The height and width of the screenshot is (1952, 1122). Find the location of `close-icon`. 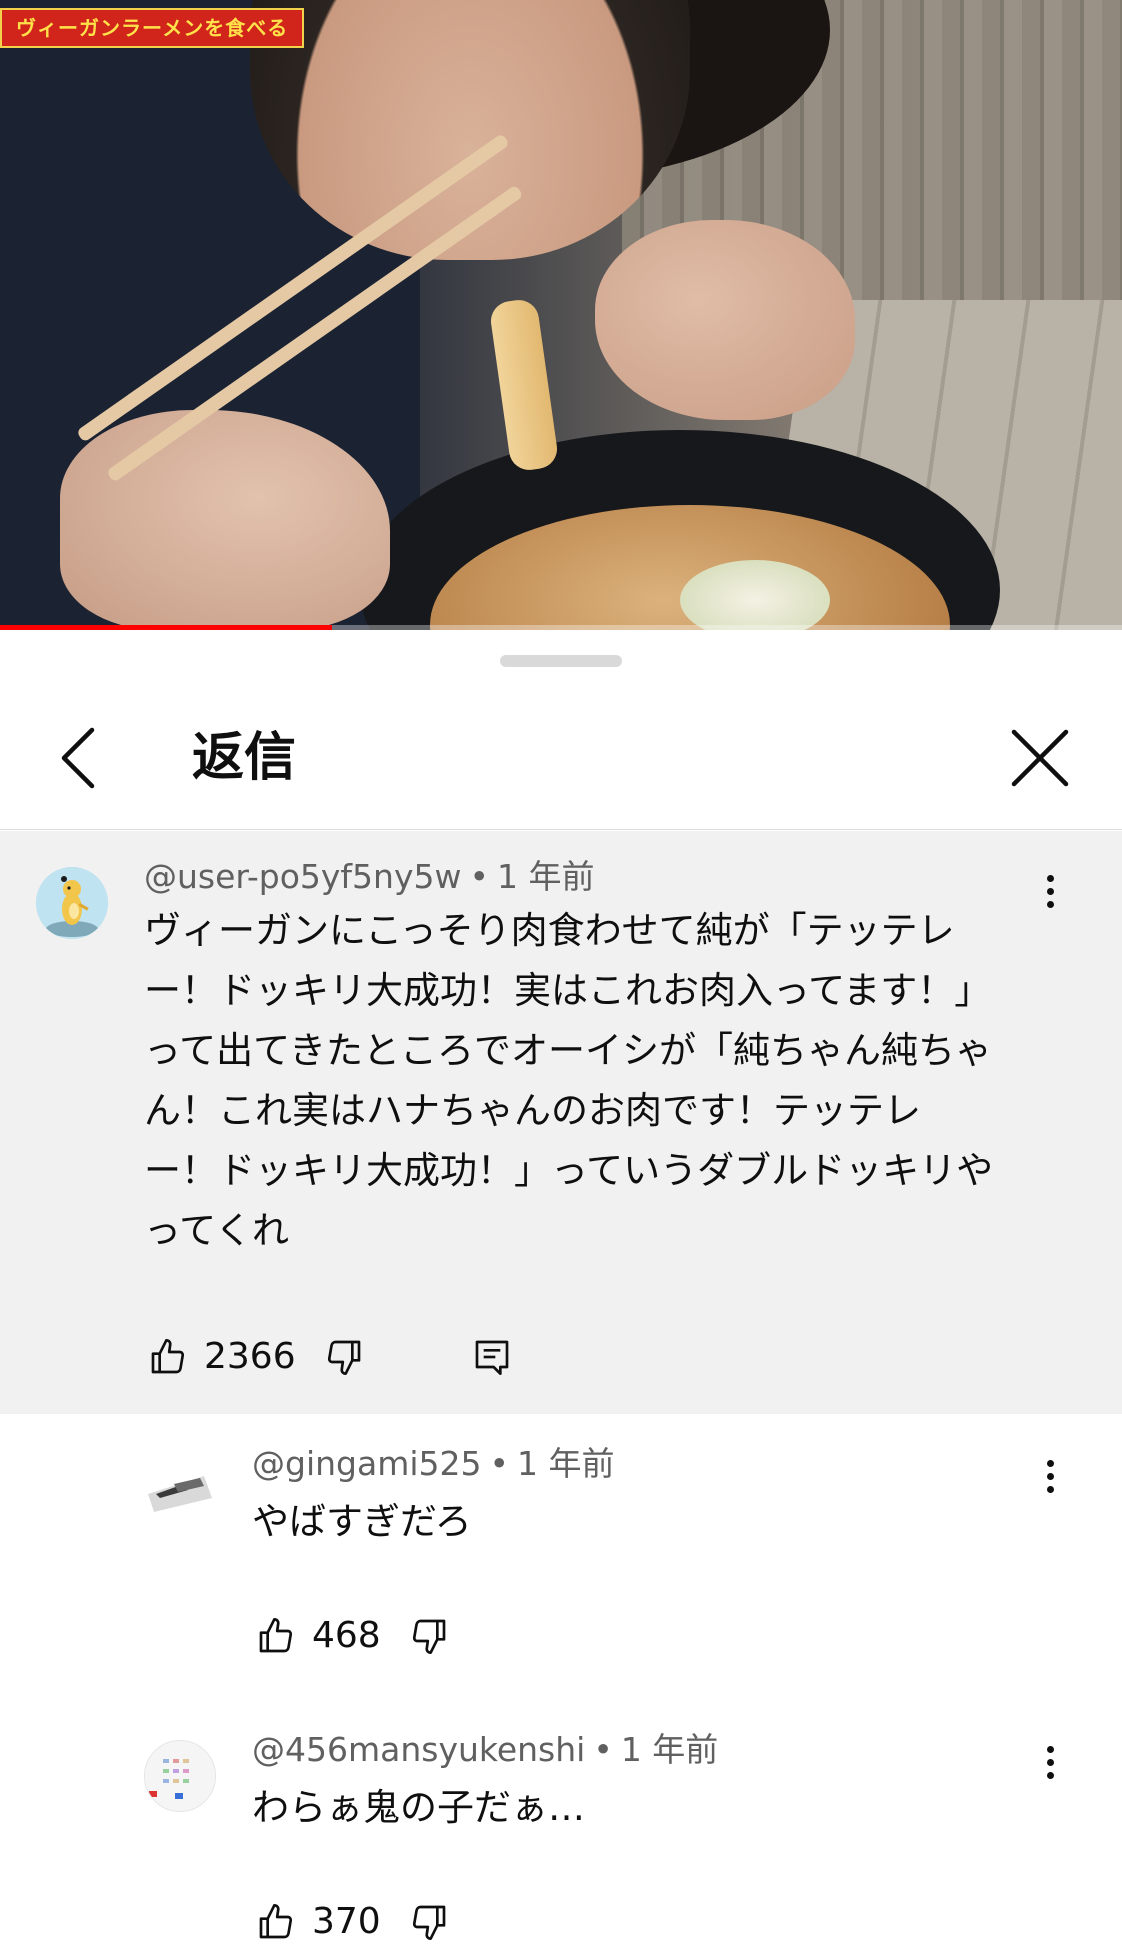

close-icon is located at coordinates (1040, 758).